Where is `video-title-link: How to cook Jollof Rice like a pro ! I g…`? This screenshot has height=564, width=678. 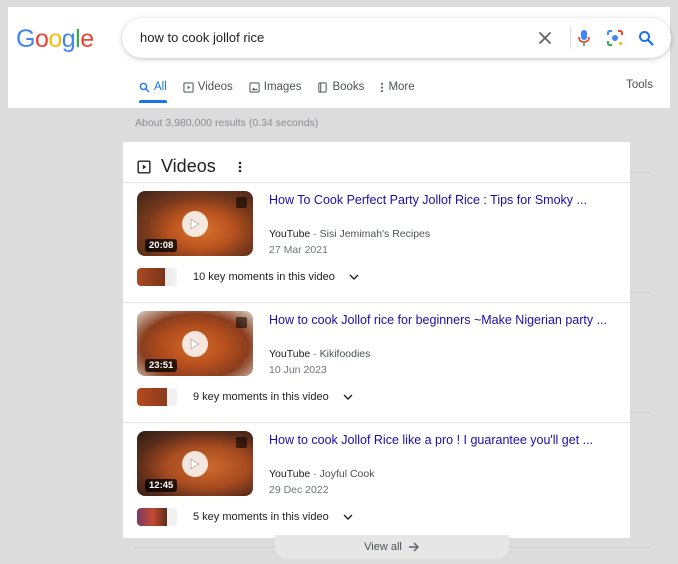
video-title-link: How to cook Jollof Rice like a pro ! I g… is located at coordinates (444, 440).